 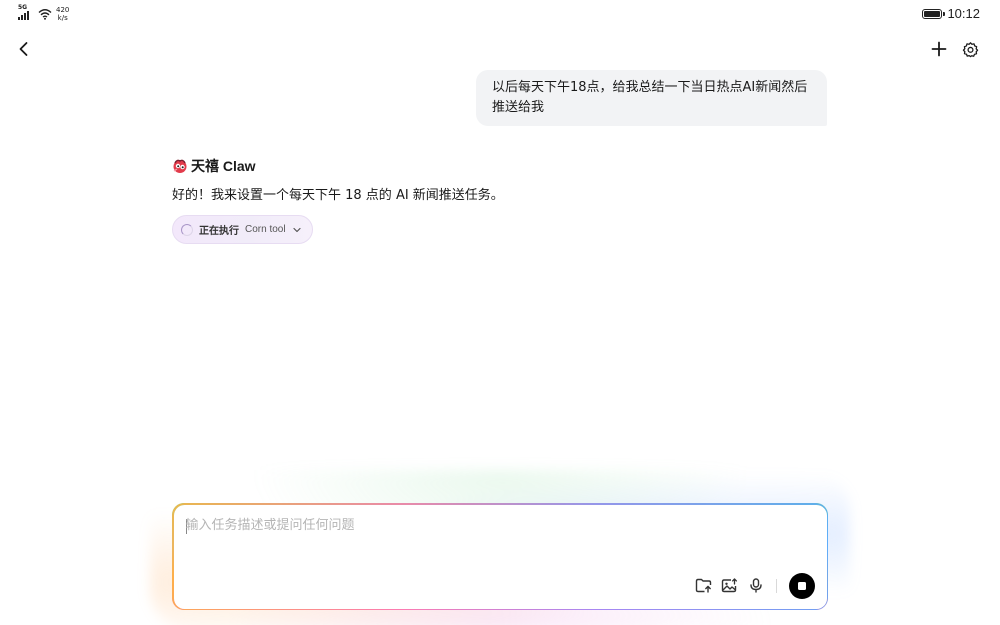 I want to click on wifi-icon, so click(x=45, y=14).